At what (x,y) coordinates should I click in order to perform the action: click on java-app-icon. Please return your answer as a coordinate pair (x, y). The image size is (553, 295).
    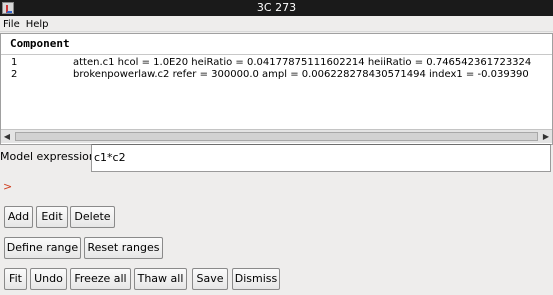
    Looking at the image, I should click on (8, 8).